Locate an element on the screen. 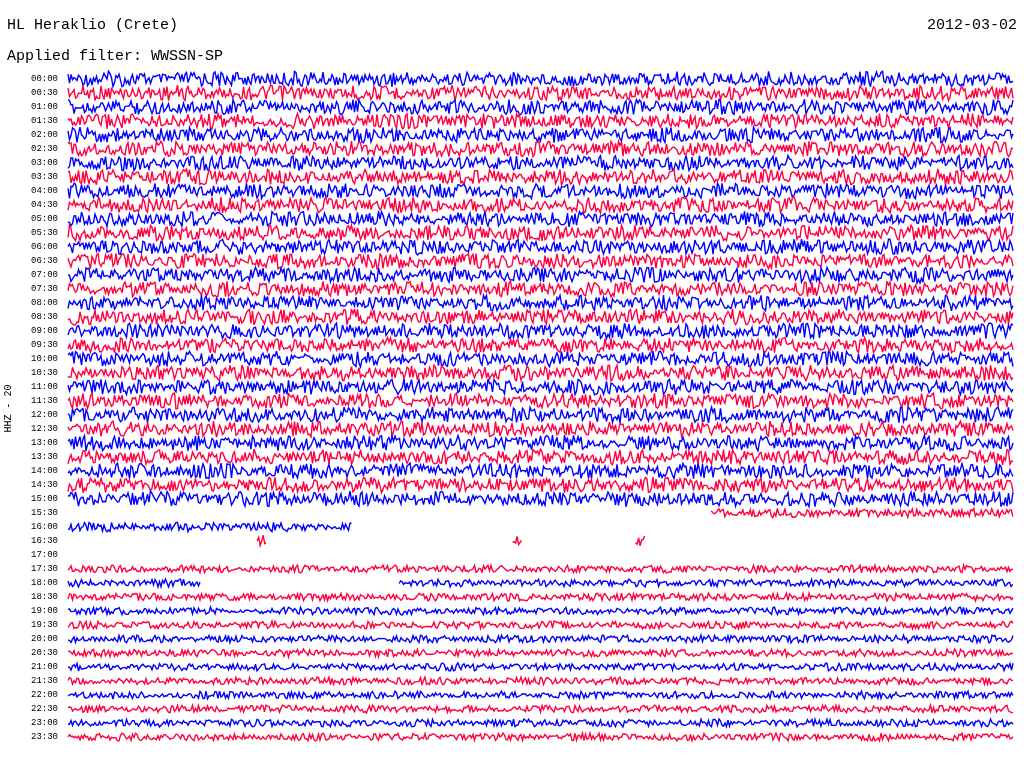 The height and width of the screenshot is (780, 1024). time-label: 07:30 is located at coordinates (44, 289).